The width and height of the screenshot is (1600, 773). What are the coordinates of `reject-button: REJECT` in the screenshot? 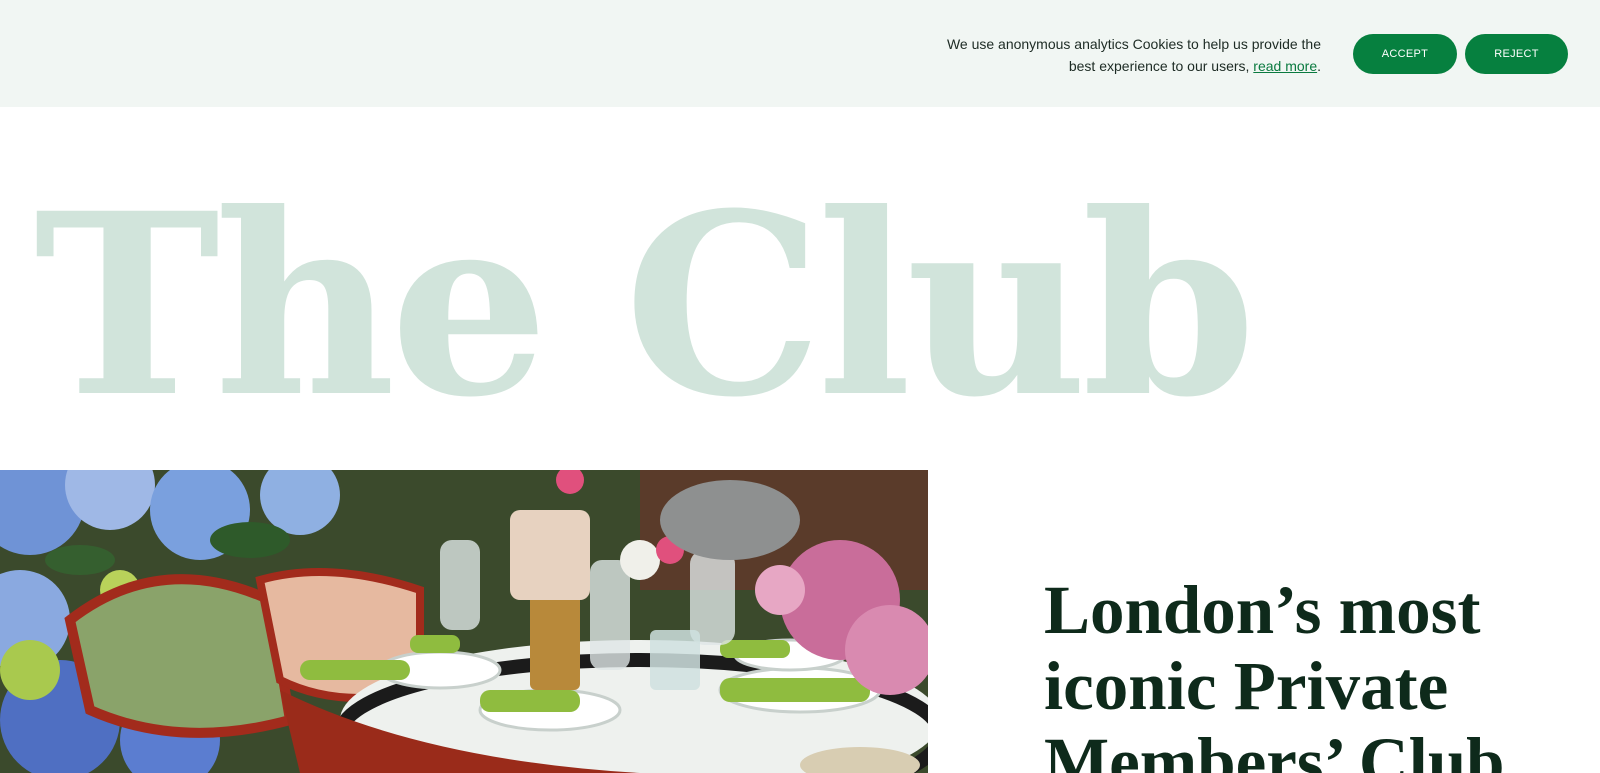 It's located at (1516, 54).